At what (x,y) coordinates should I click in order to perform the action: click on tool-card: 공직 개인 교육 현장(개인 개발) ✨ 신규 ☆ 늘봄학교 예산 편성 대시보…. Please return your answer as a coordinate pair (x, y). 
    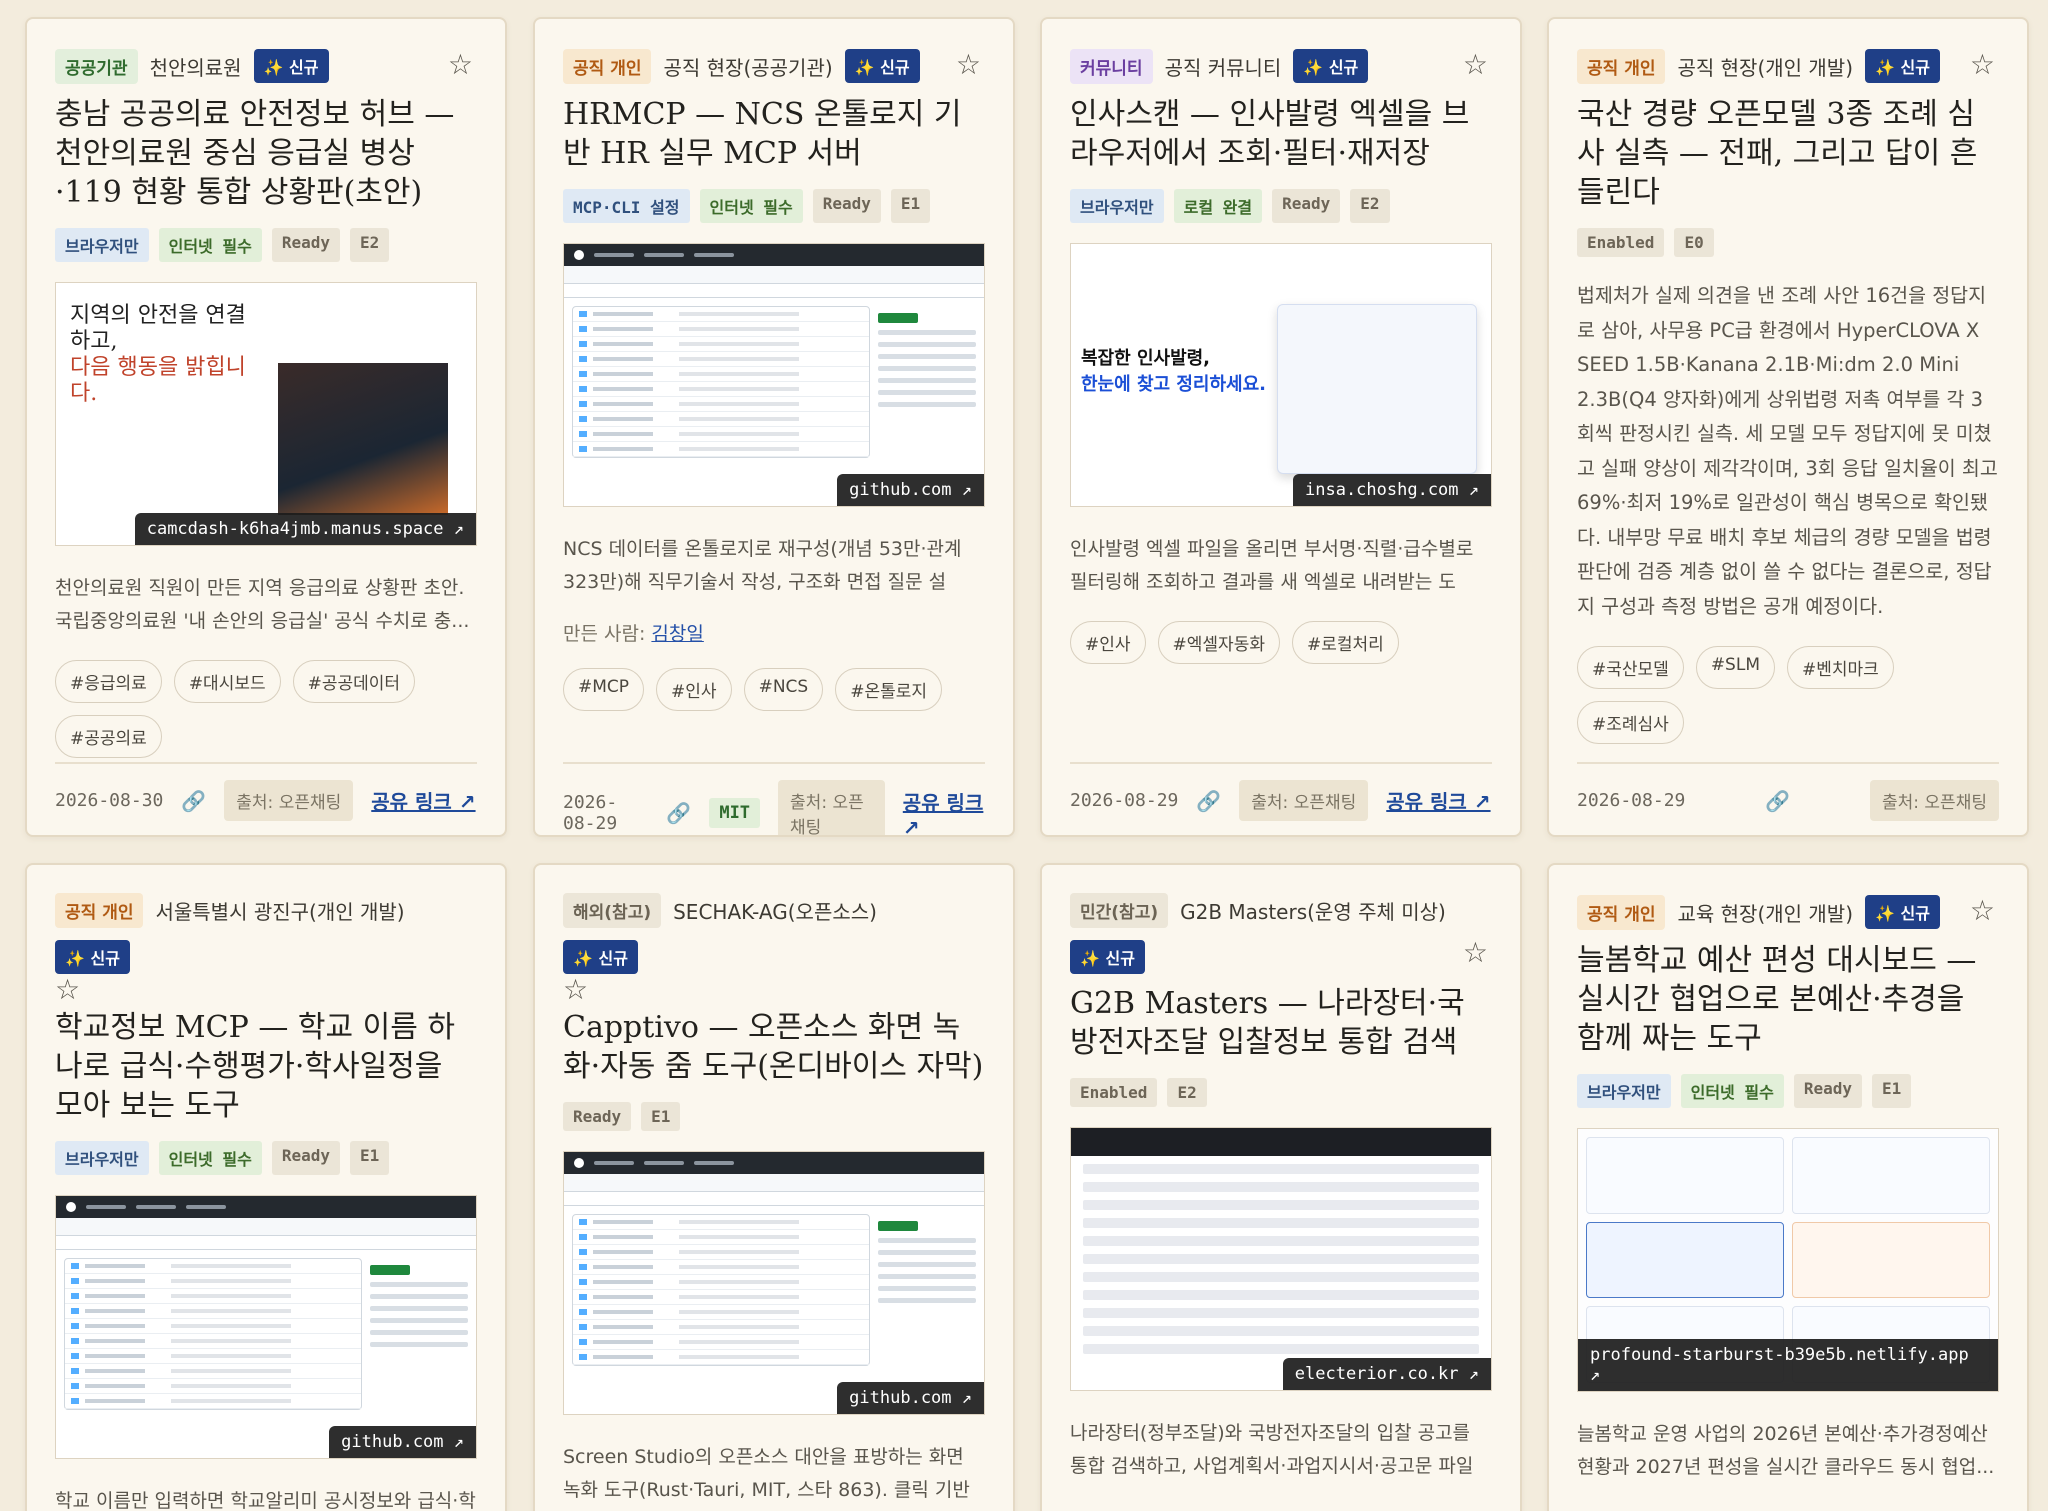
    Looking at the image, I should click on (1788, 1187).